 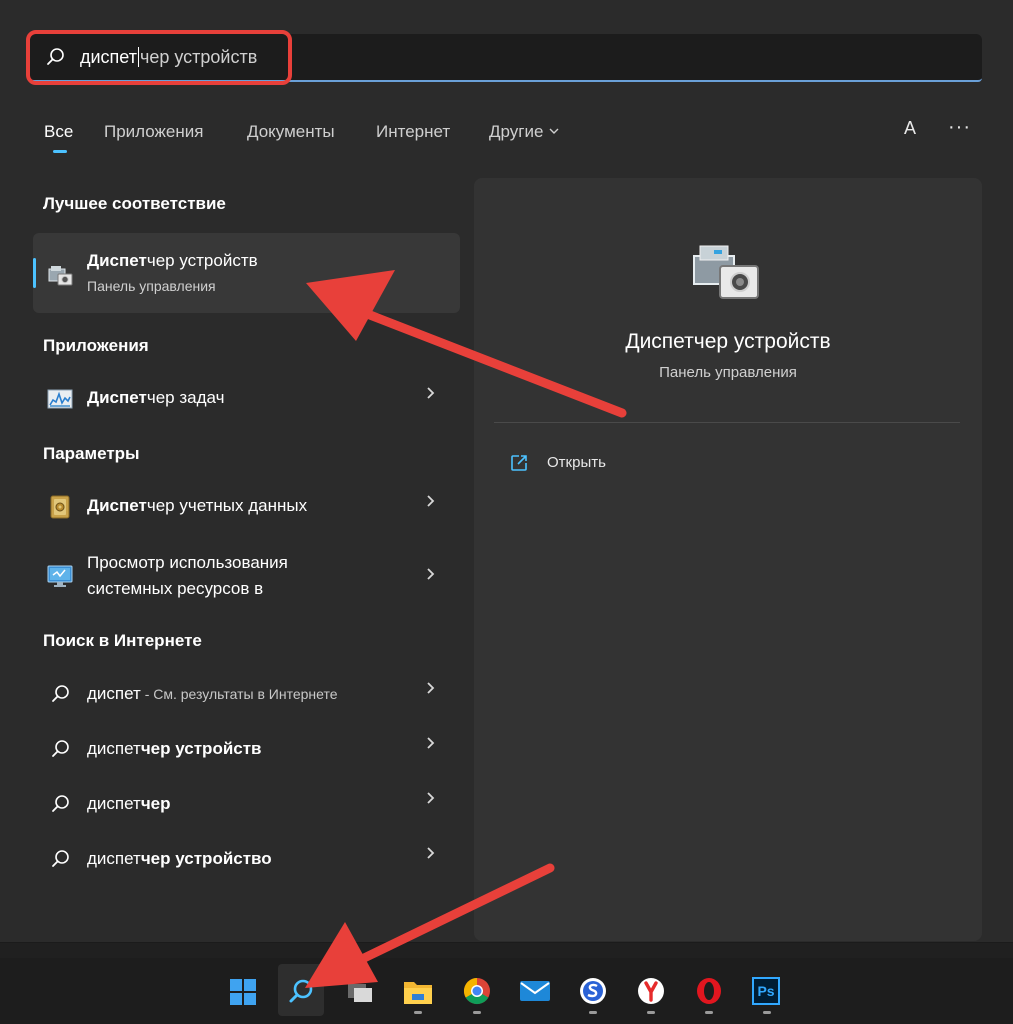 What do you see at coordinates (506, 991) in the screenshot?
I see `taskbar: Ps` at bounding box center [506, 991].